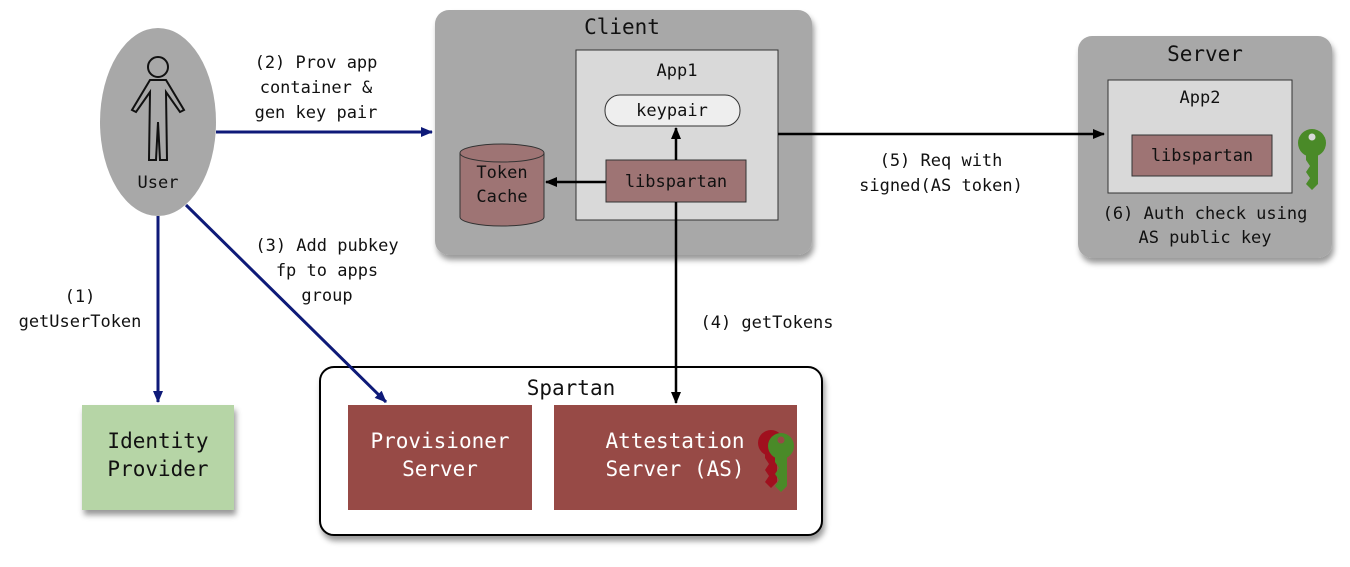 The image size is (1350, 567). Describe the element at coordinates (941, 186) in the screenshot. I see `svg-text: signed(AS token)` at that location.